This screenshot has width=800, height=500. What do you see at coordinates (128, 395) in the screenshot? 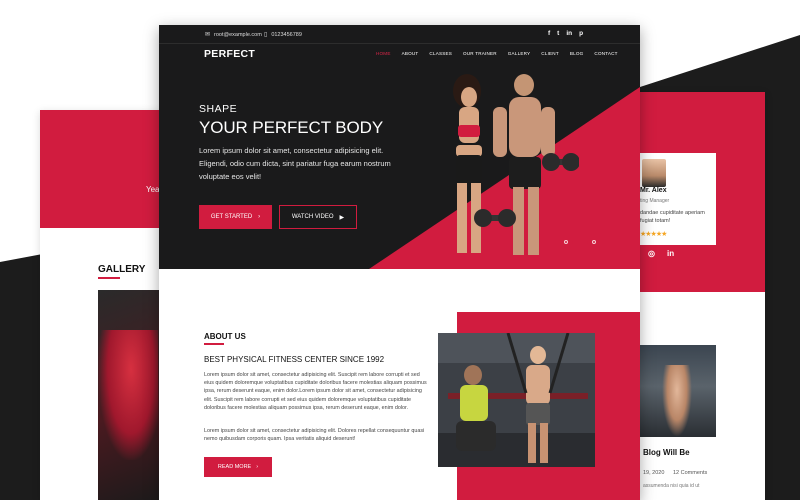
I see `gallery-person-figure` at bounding box center [128, 395].